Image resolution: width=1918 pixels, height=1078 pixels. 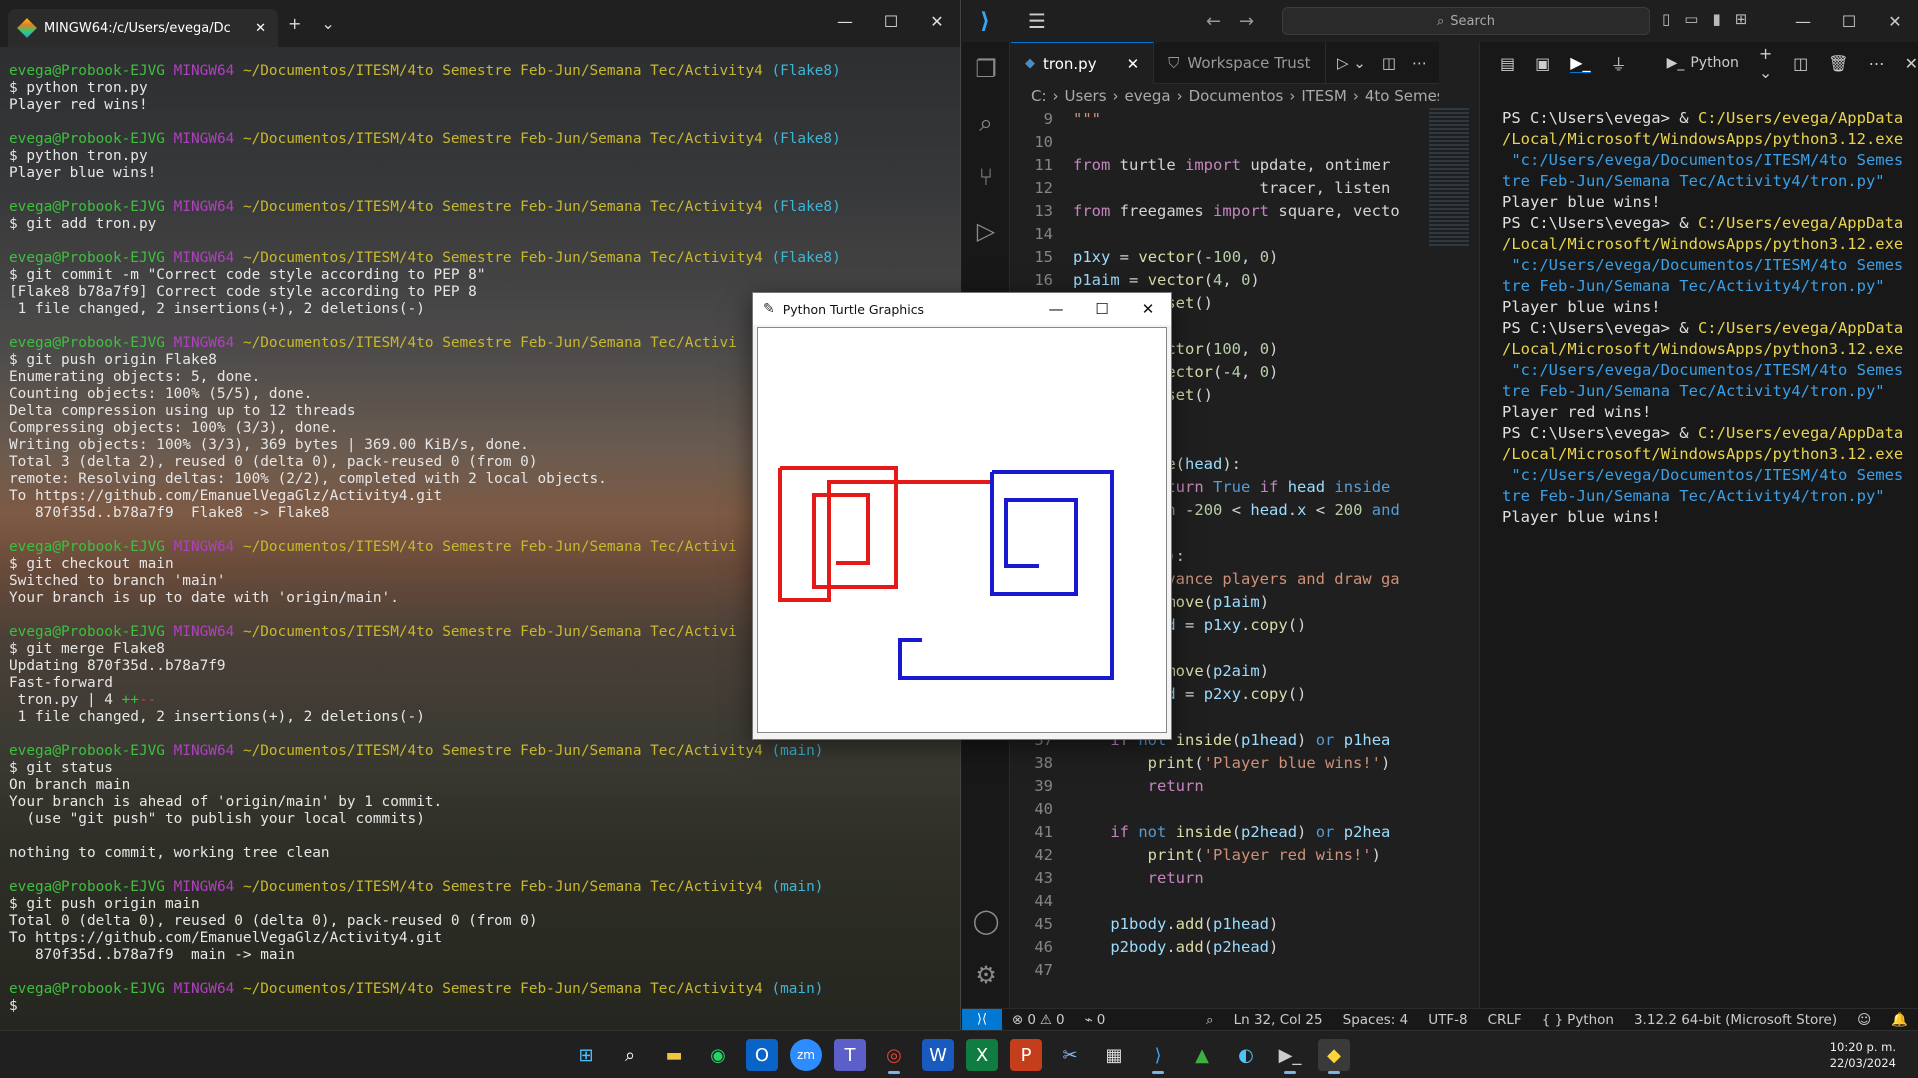 What do you see at coordinates (586, 1055) in the screenshot?
I see `start-icon: ⊞` at bounding box center [586, 1055].